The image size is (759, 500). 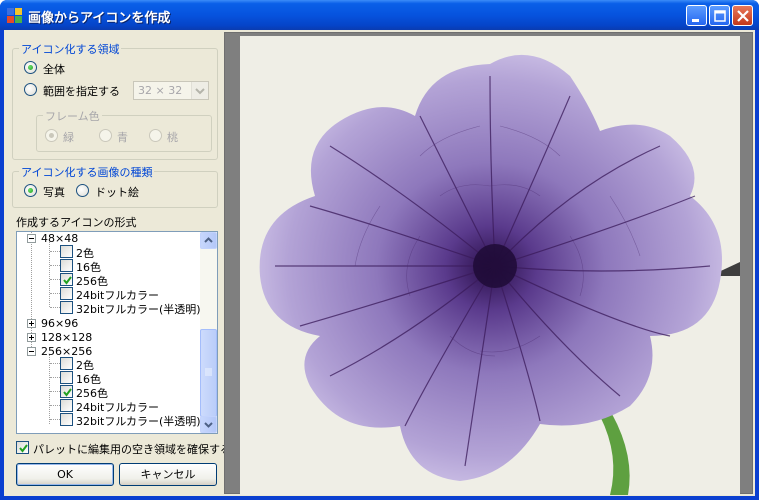 I want to click on frame-color-group: フレーム色 緑 青 桃, so click(x=124, y=130).